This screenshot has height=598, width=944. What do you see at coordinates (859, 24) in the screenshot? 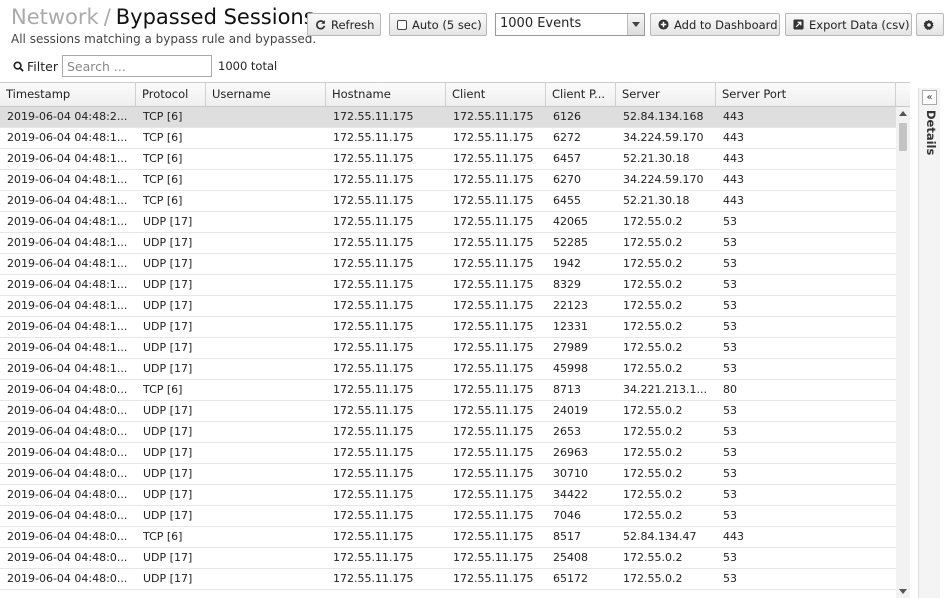
I see `export-data-label: Export Data (csv)` at bounding box center [859, 24].